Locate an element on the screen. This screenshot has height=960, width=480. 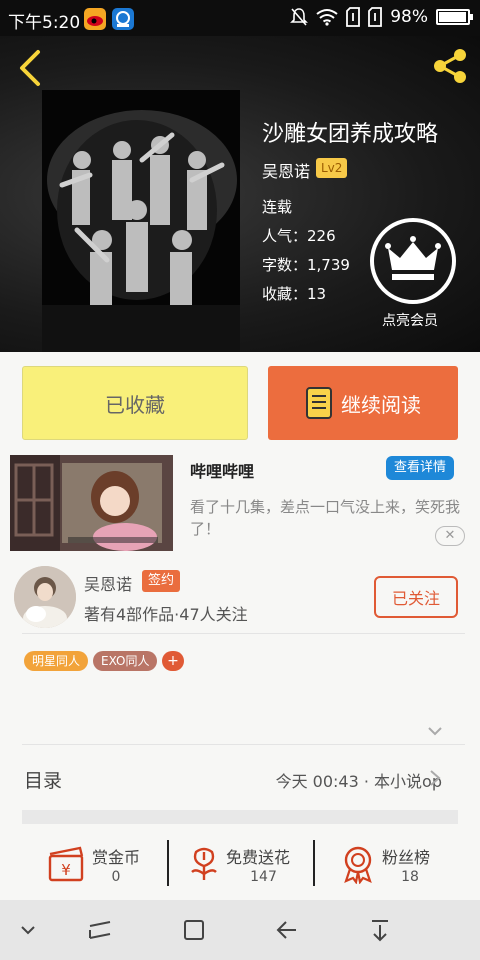
crown-icon is located at coordinates (413, 258).